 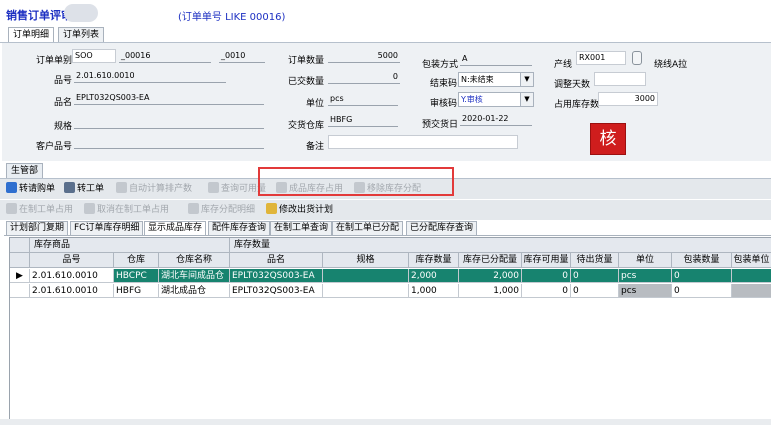 What do you see at coordinates (126, 210) in the screenshot?
I see `cancel-wip-button: 取消在制工单占用` at bounding box center [126, 210].